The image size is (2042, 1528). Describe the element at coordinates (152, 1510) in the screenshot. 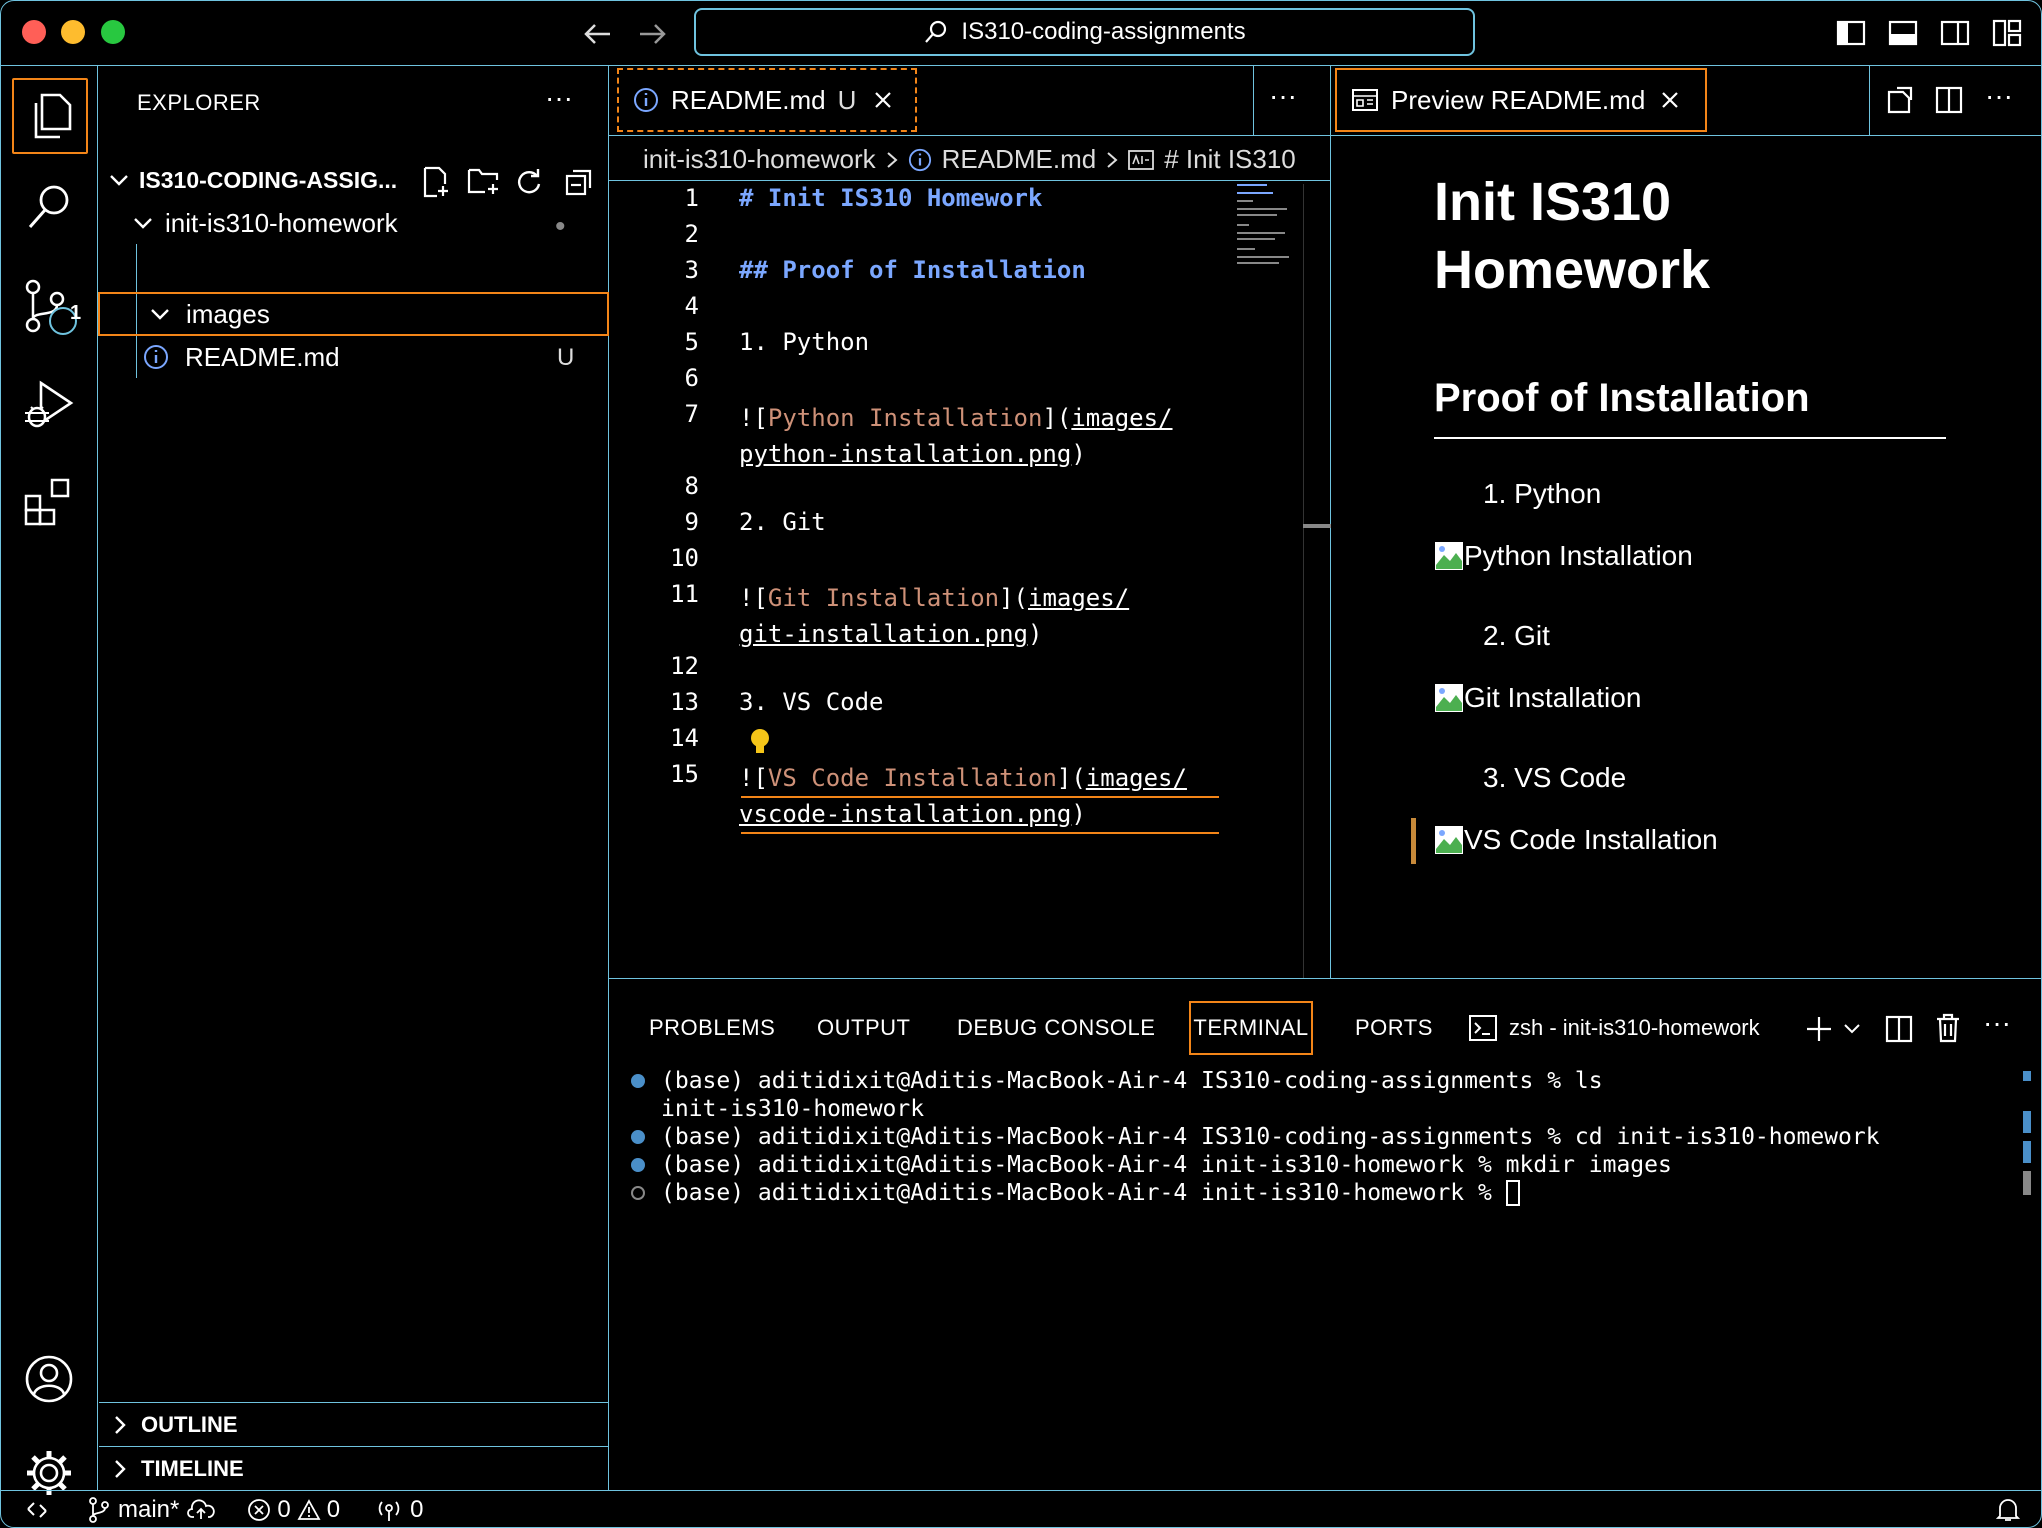

I see `branch-status: main*` at that location.